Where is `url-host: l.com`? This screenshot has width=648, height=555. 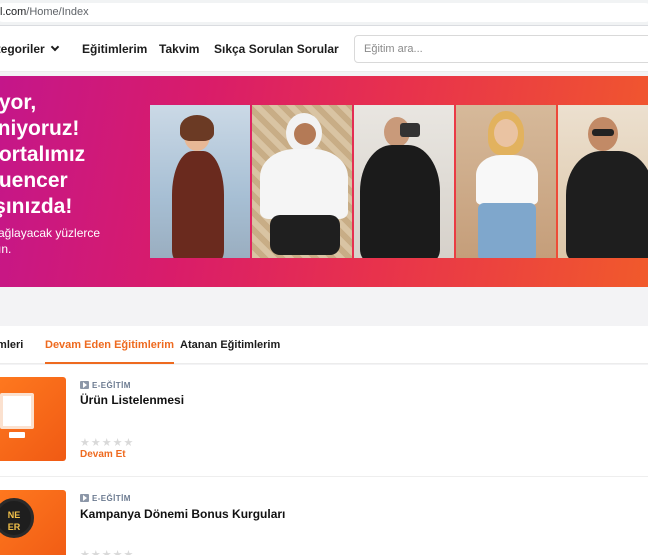 url-host: l.com is located at coordinates (13, 12).